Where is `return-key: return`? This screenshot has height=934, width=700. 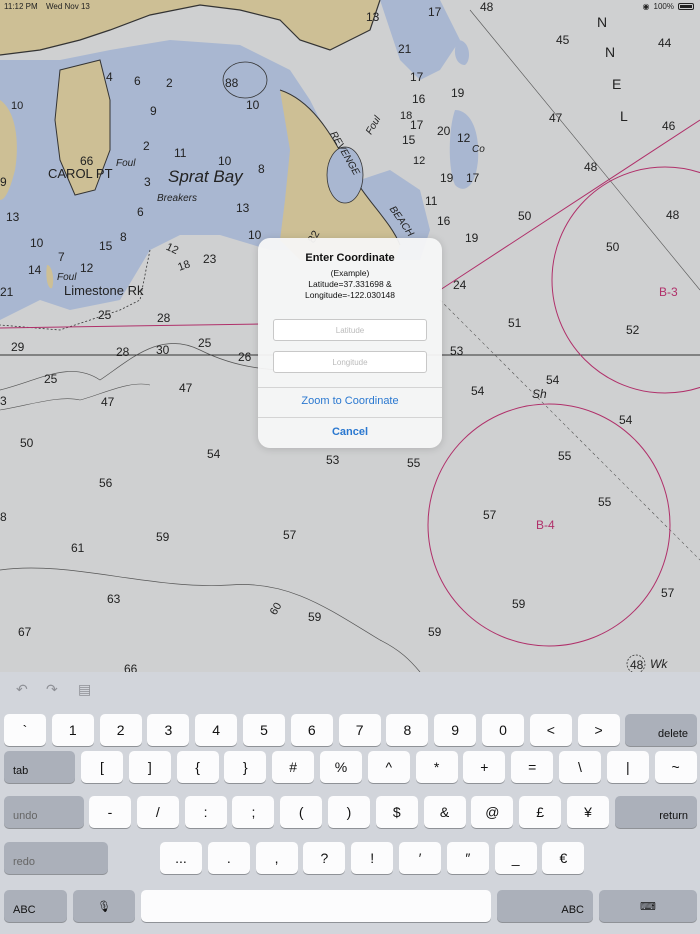 return-key: return is located at coordinates (656, 812).